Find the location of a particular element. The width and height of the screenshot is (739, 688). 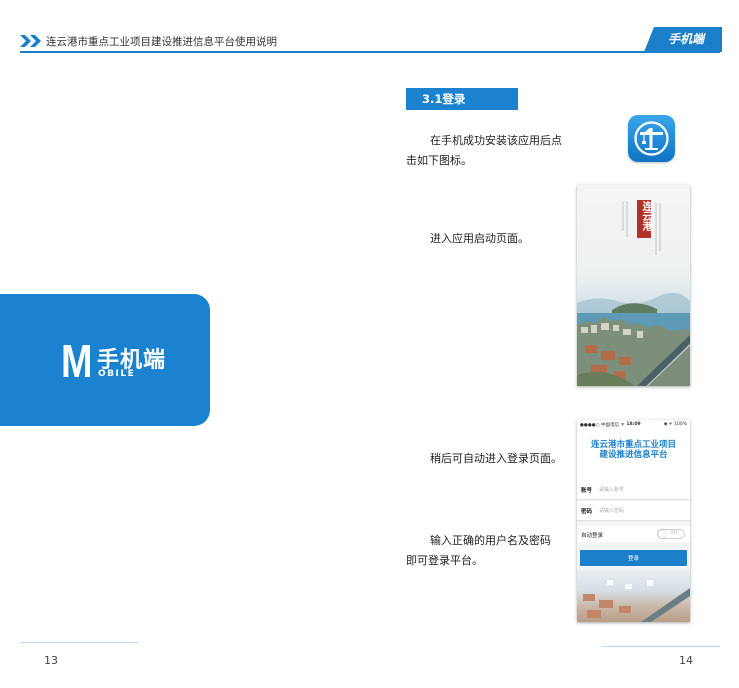

splash-screenshot: 连云港 is located at coordinates (633, 285).